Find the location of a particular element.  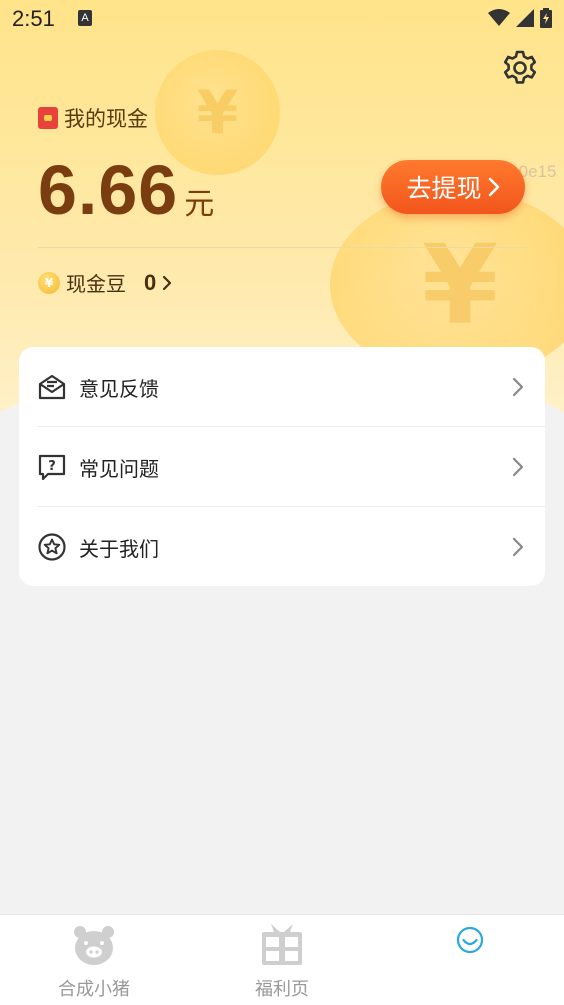

tab-label: 合成小猪 is located at coordinates (94, 989).